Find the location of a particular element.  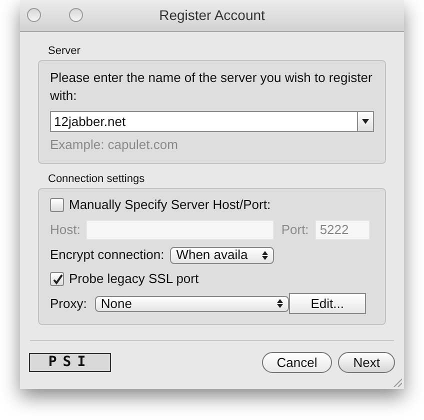

port-label: Port: is located at coordinates (295, 229).